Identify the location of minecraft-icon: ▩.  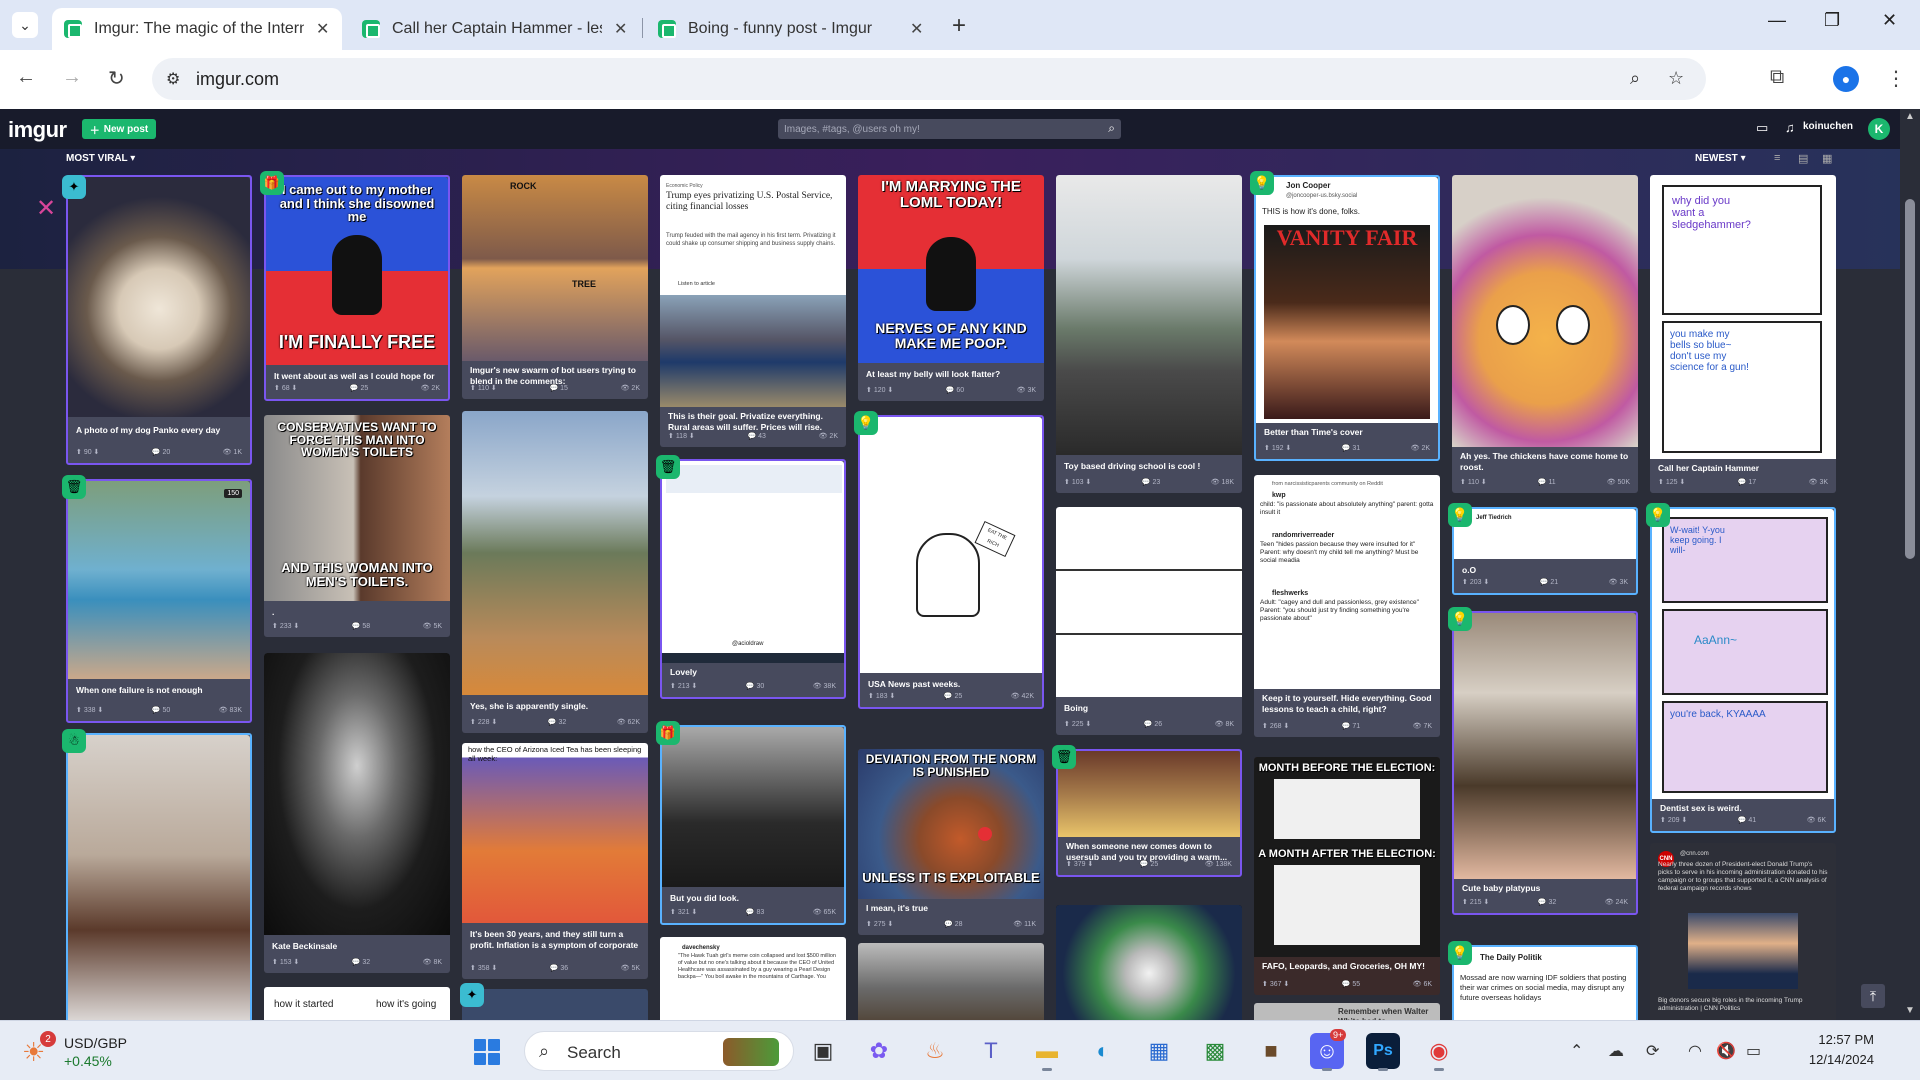
(1215, 1051).